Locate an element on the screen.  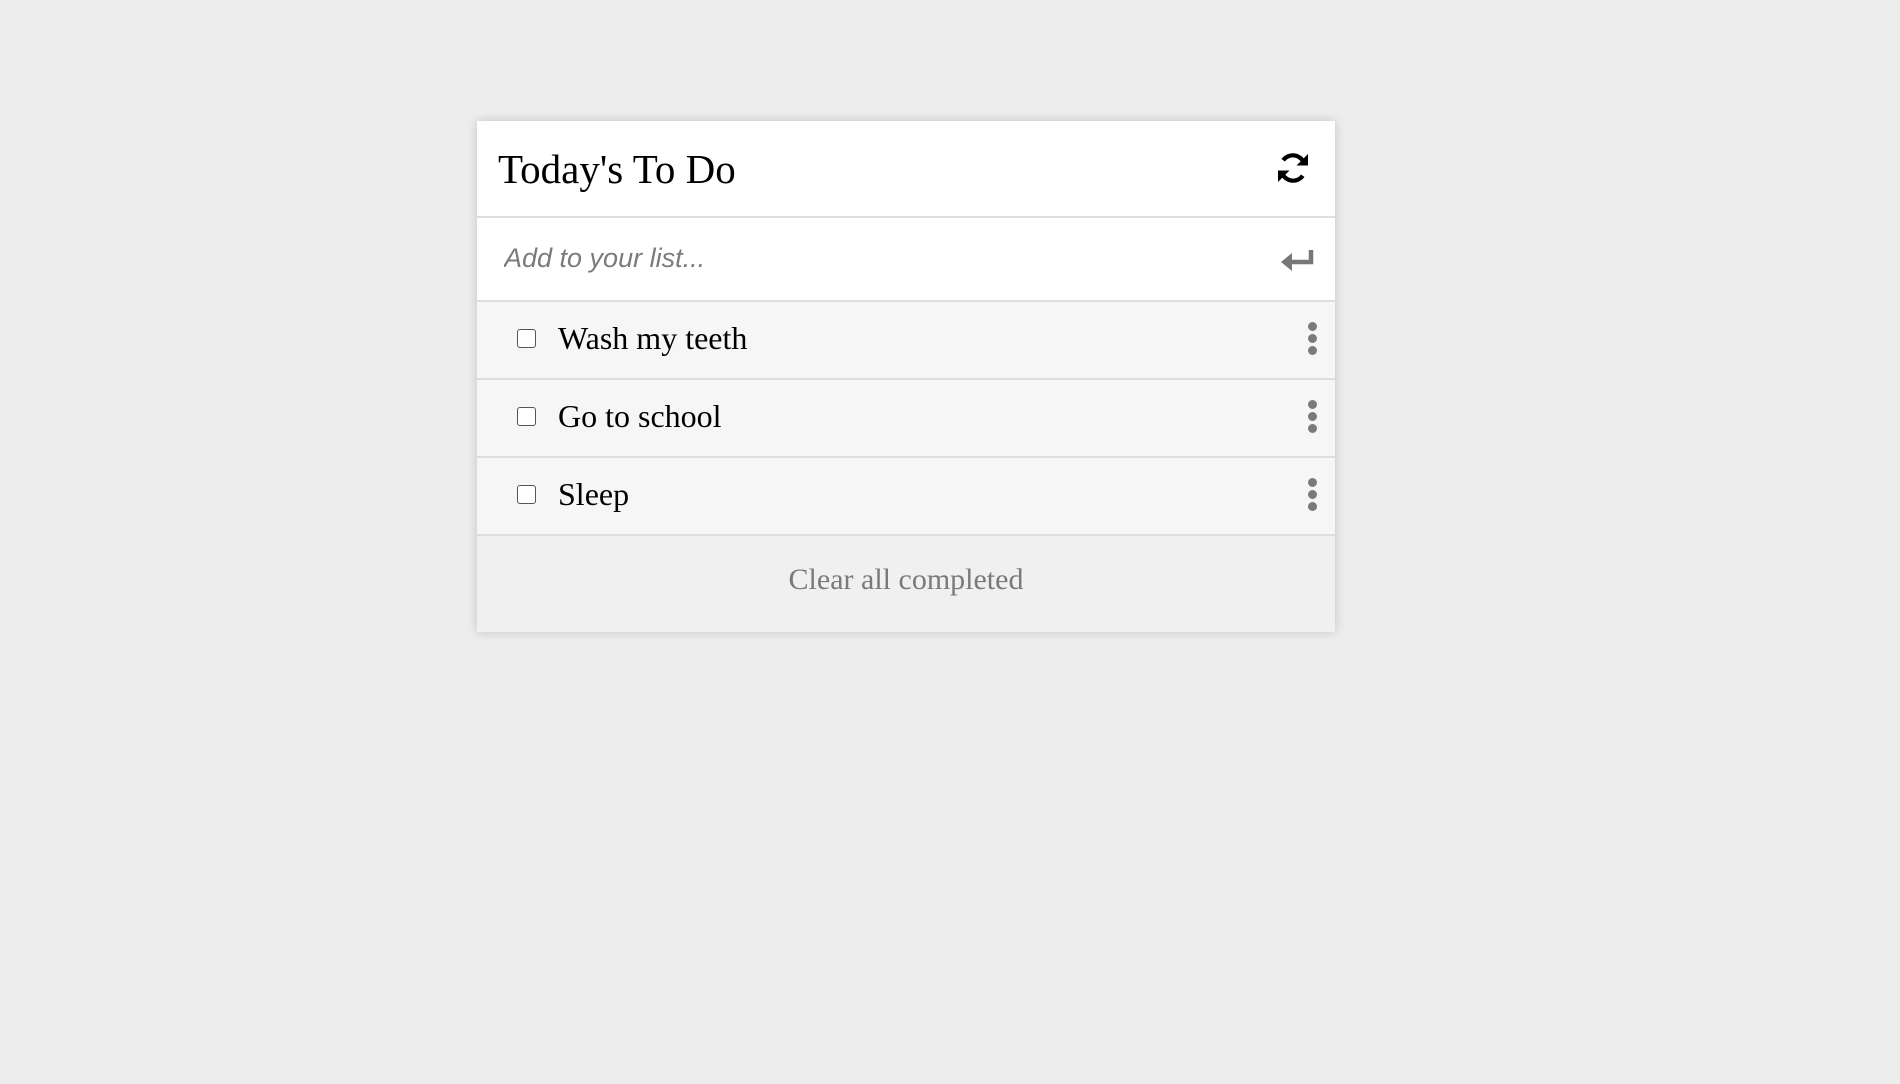
add-item-input is located at coordinates (874, 258).